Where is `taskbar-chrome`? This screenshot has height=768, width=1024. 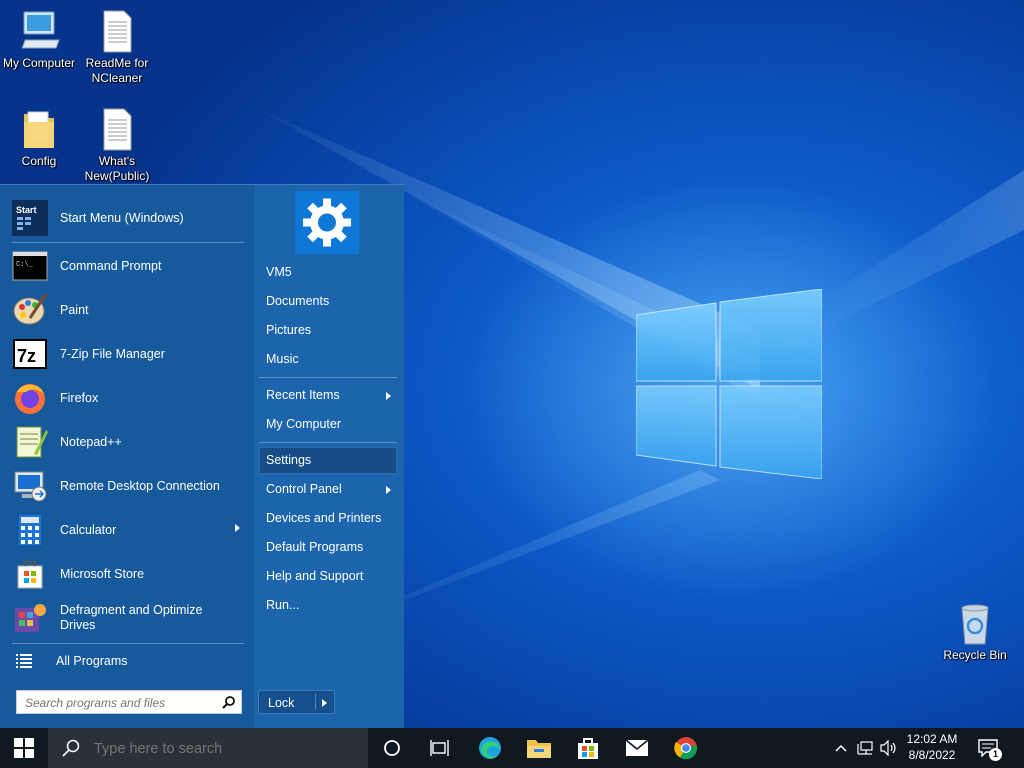
taskbar-chrome is located at coordinates (686, 748).